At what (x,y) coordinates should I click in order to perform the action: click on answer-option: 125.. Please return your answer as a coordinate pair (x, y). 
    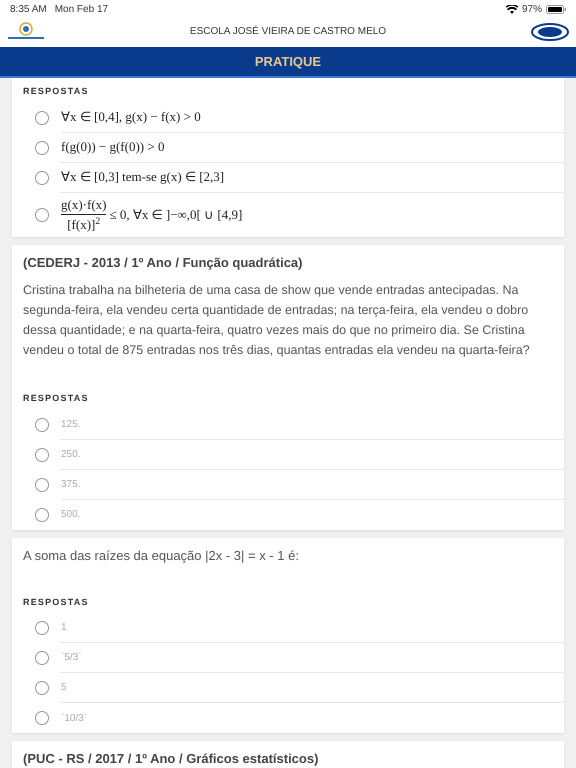
    Looking at the image, I should click on (293, 425).